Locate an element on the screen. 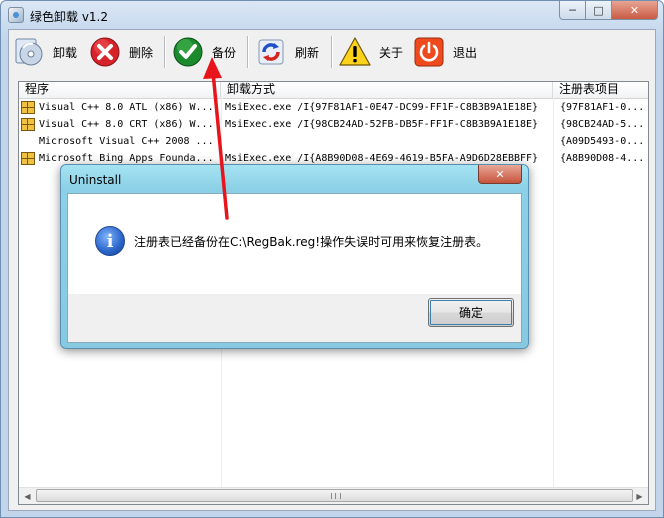  refresh-label: 刷新 is located at coordinates (307, 52).